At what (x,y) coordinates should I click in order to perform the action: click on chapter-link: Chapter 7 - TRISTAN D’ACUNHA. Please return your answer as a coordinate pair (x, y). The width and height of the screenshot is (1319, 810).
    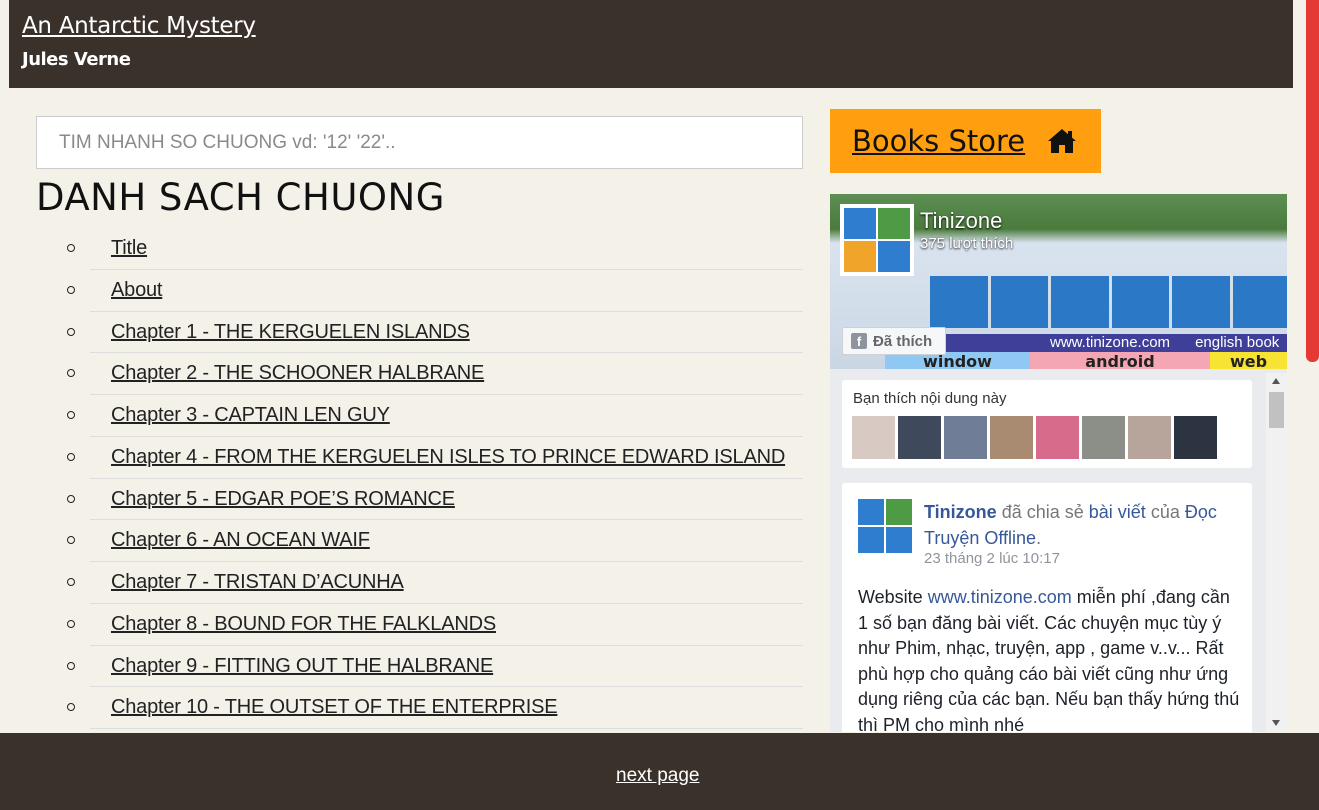
    Looking at the image, I should click on (257, 582).